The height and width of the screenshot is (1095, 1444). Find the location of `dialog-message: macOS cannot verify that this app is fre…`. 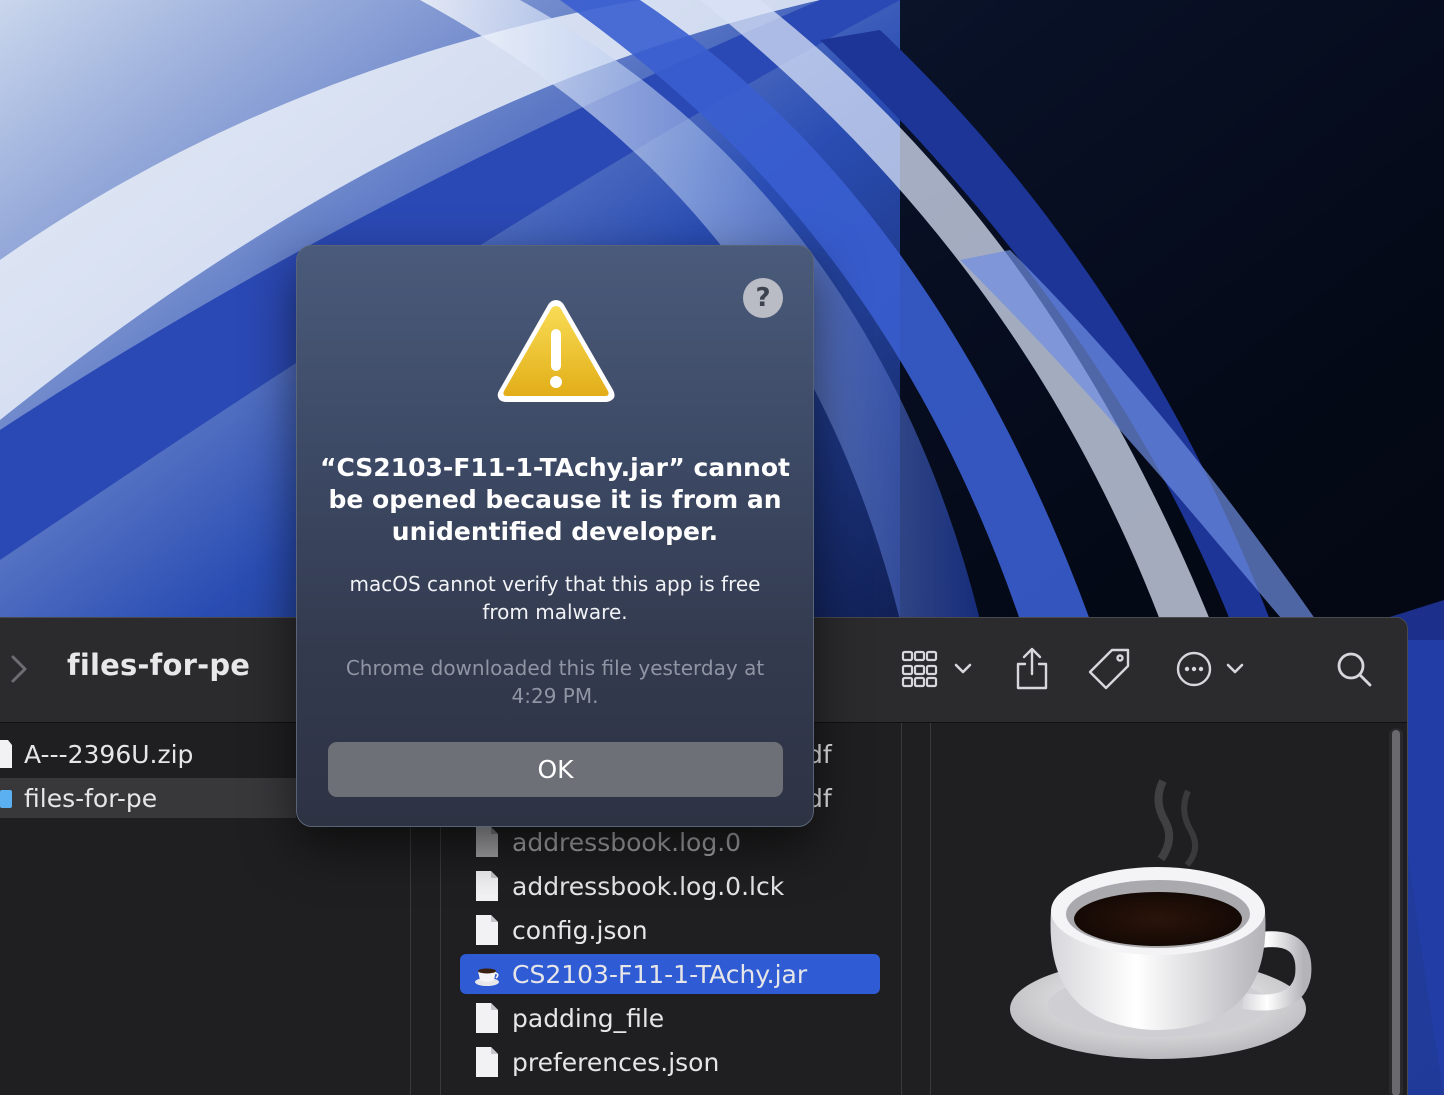

dialog-message: macOS cannot verify that this app is fre… is located at coordinates (555, 598).